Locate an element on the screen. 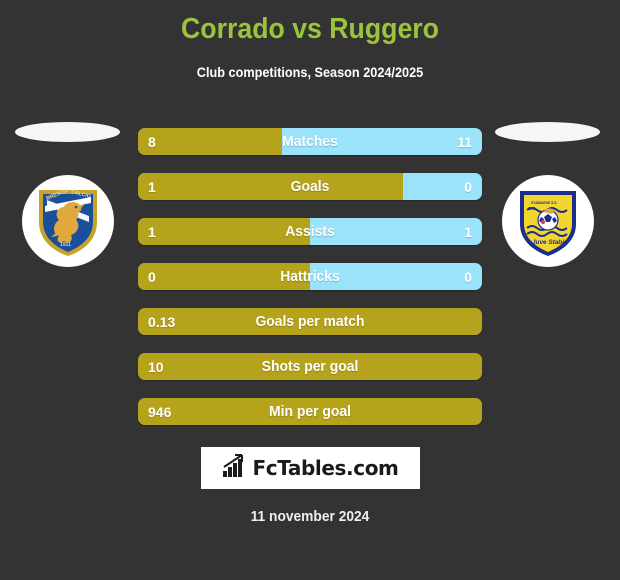 This screenshot has width=620, height=580. stat-label: Matches is located at coordinates (310, 141).